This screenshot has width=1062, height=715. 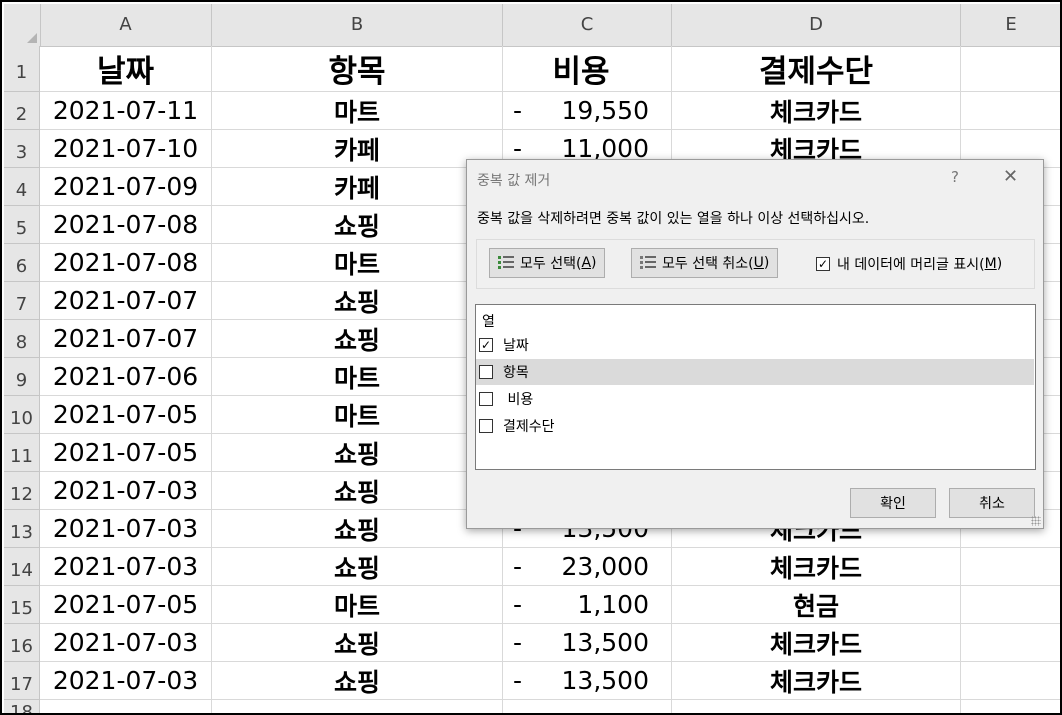 What do you see at coordinates (126, 148) in the screenshot?
I see `cell-date: 2021-07-10` at bounding box center [126, 148].